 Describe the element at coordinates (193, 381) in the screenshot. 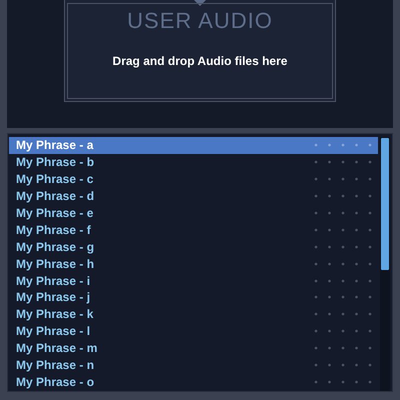

I see `phrase-item: My Phrase - o` at that location.